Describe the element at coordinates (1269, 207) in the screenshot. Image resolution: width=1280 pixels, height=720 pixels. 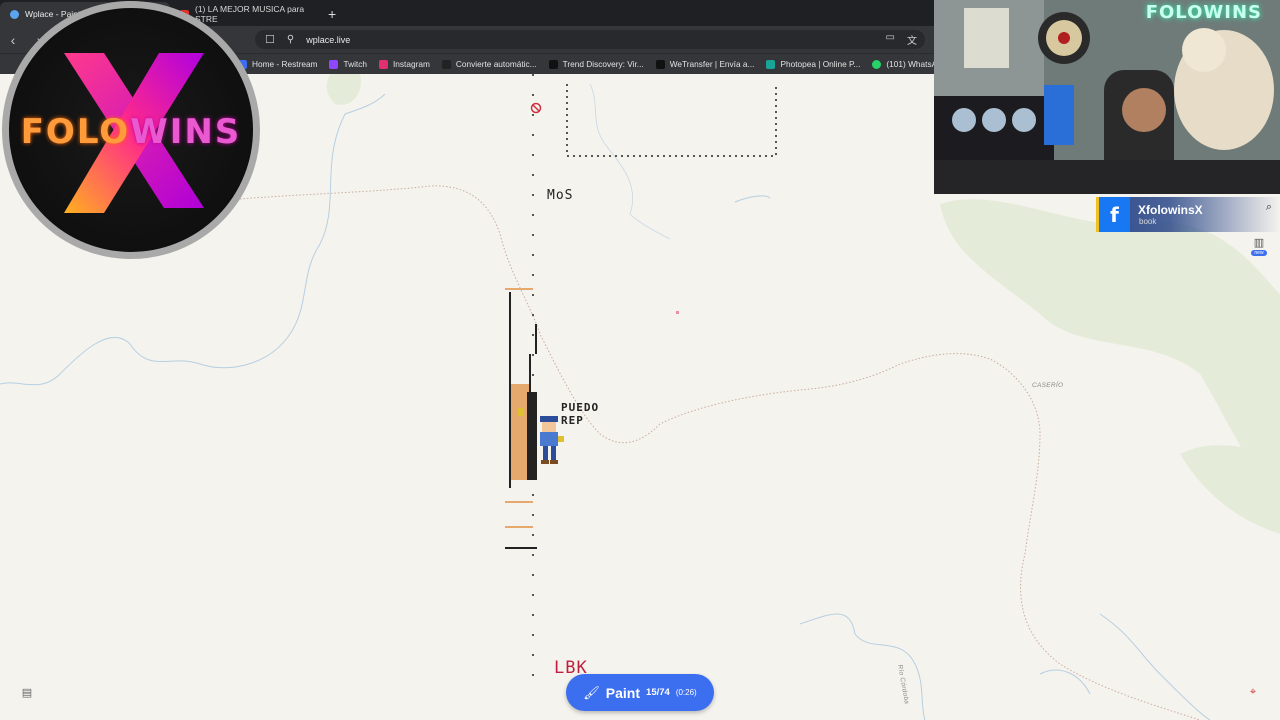
I see `search-icon: ⌕` at that location.